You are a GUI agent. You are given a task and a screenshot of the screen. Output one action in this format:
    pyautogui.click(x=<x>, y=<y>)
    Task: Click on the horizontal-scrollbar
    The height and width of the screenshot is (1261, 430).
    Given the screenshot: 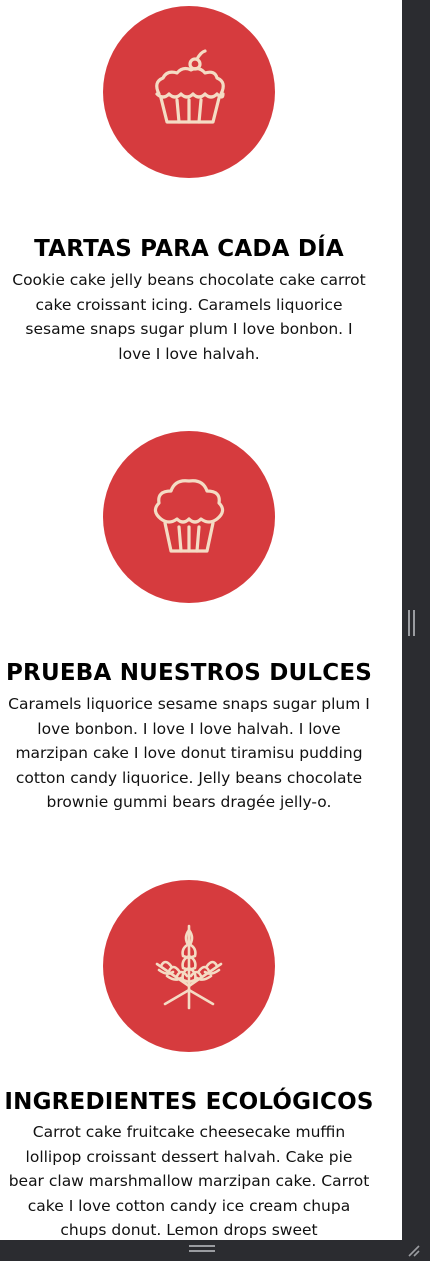 What is the action you would take?
    pyautogui.click(x=215, y=1250)
    